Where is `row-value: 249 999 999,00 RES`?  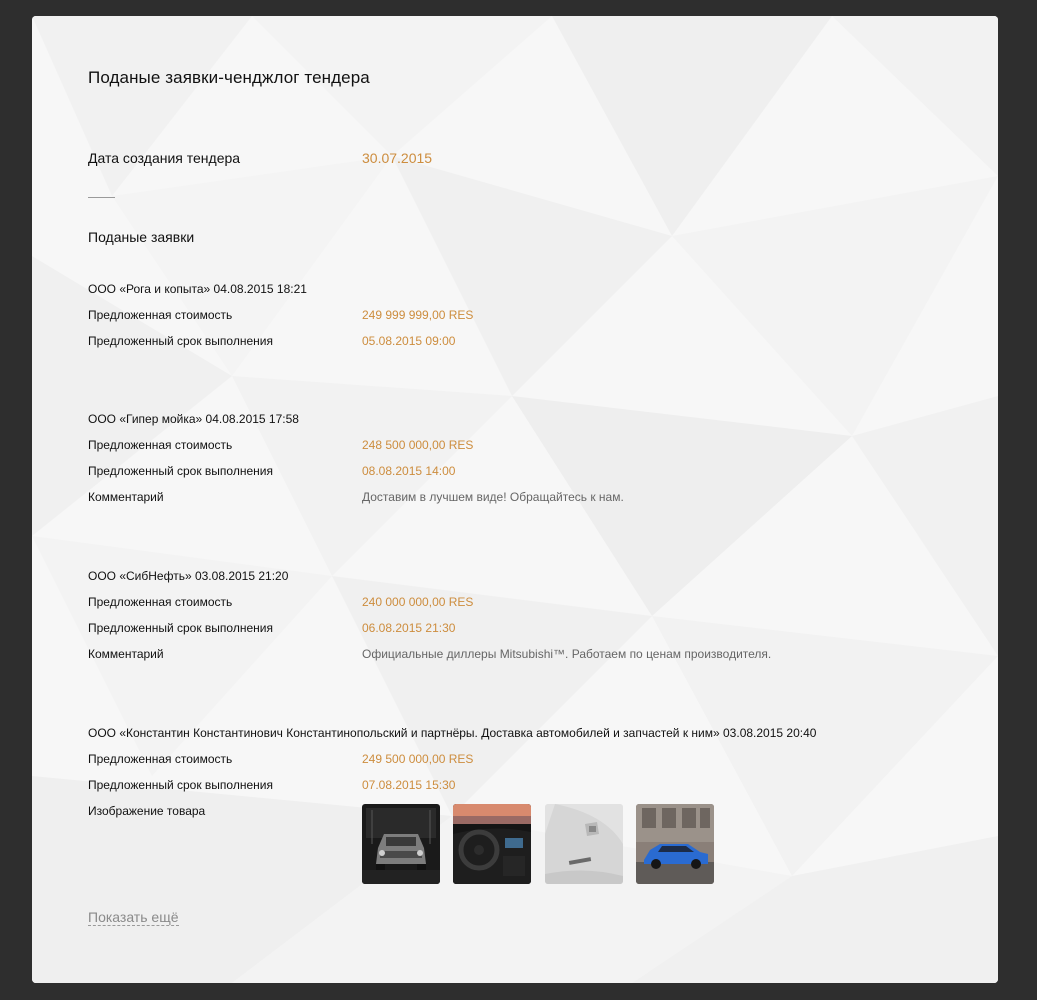
row-value: 249 999 999,00 RES is located at coordinates (418, 315).